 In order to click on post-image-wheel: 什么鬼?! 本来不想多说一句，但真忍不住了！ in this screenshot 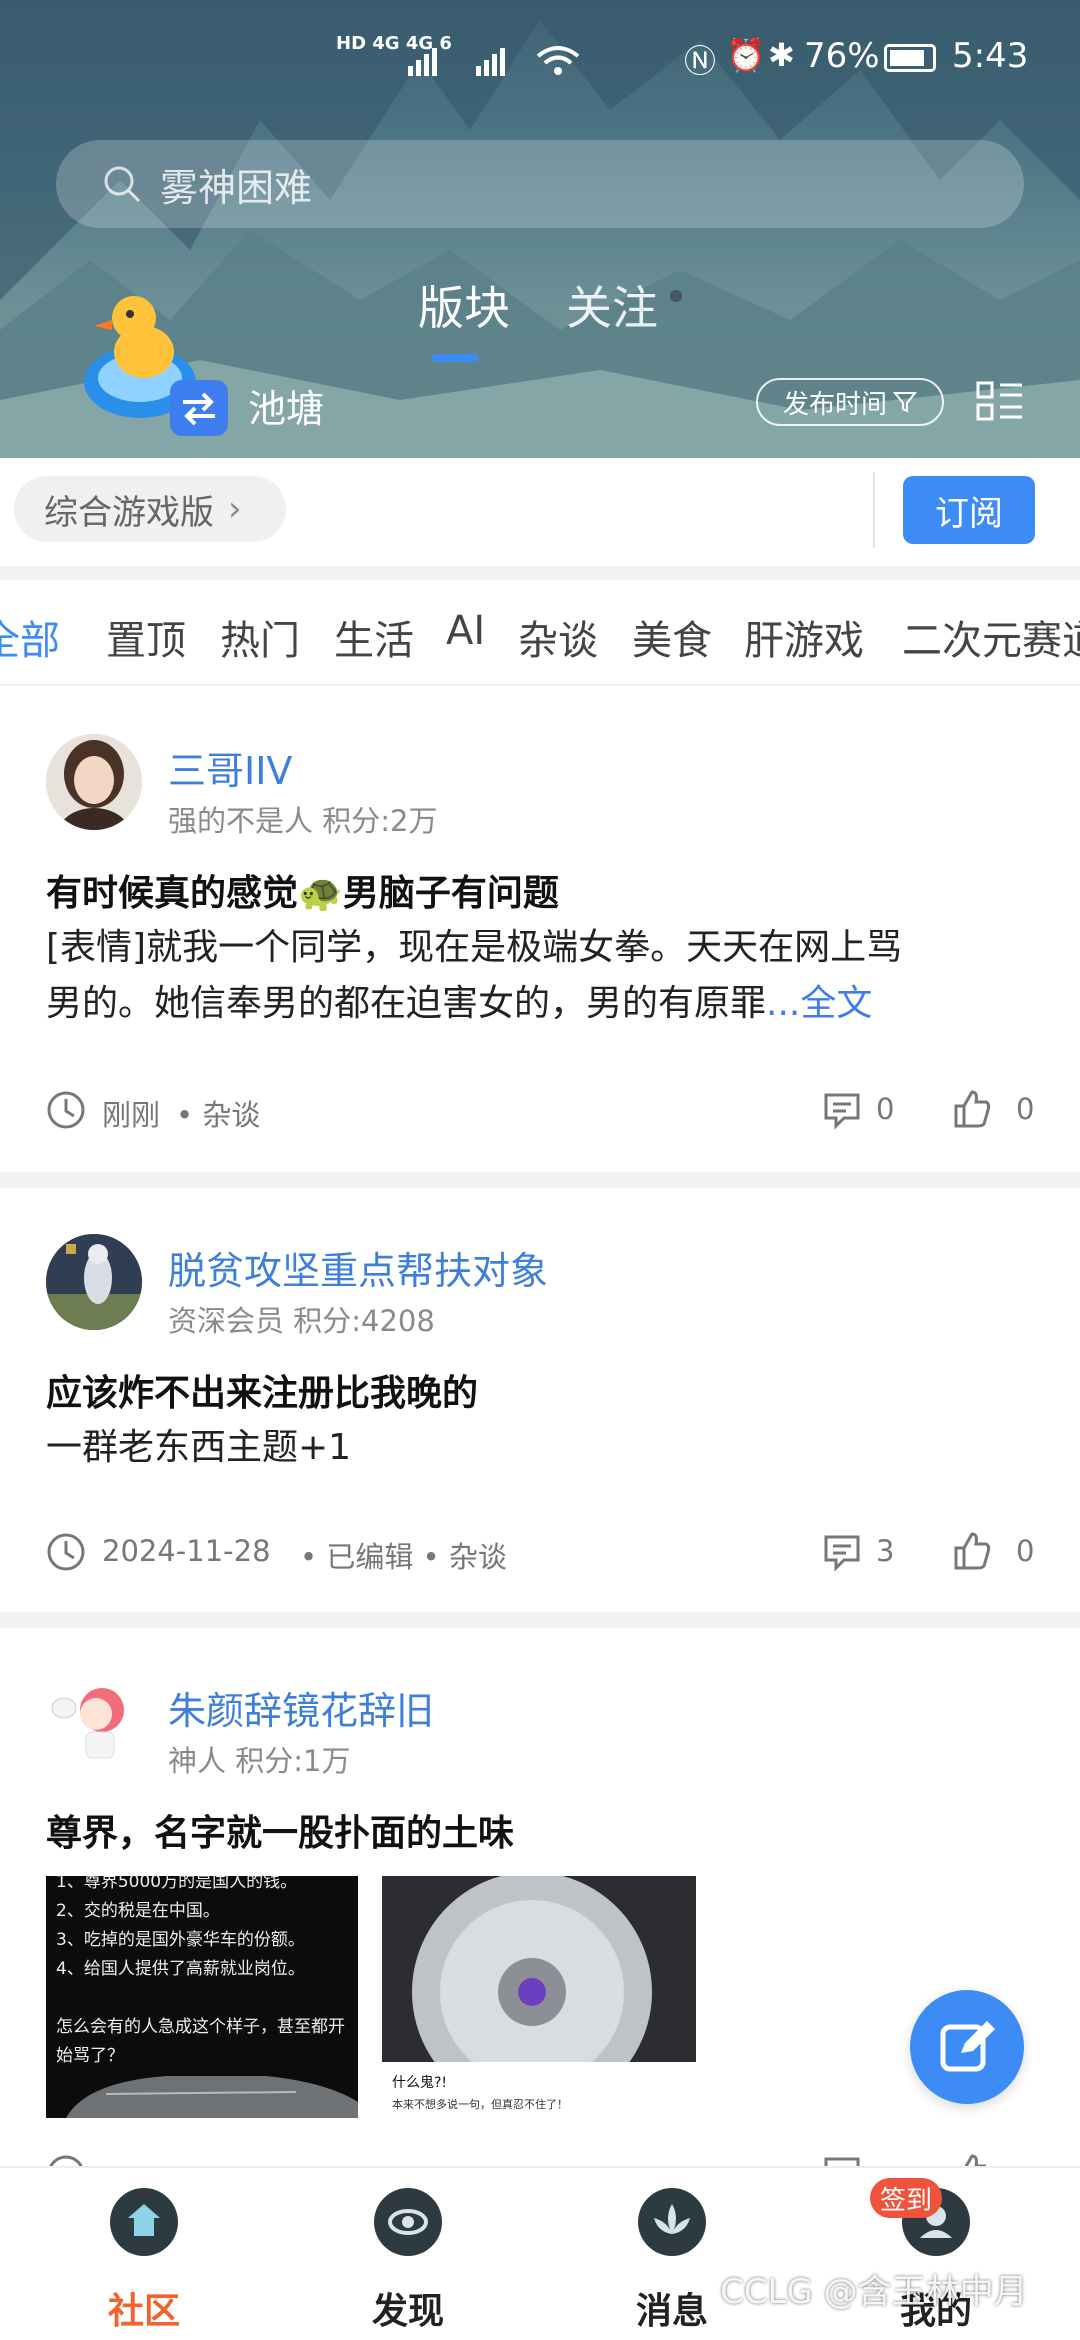, I will do `click(539, 1997)`.